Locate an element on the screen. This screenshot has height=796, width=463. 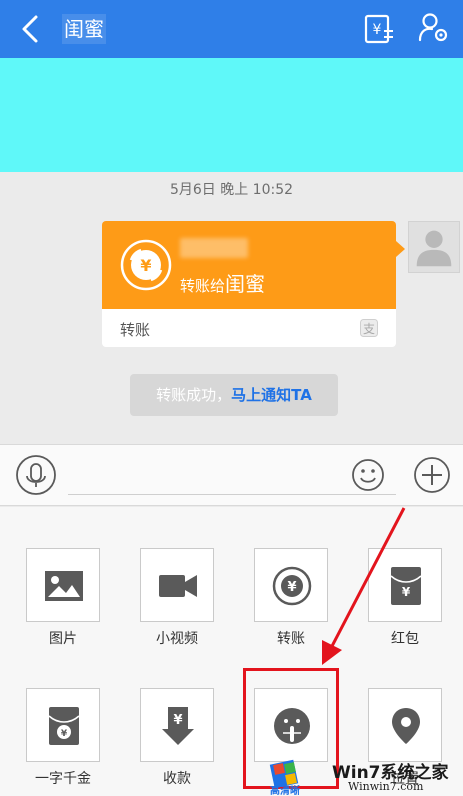
transfer-success-notice: 转账成功，马上通知TA is located at coordinates (234, 395).